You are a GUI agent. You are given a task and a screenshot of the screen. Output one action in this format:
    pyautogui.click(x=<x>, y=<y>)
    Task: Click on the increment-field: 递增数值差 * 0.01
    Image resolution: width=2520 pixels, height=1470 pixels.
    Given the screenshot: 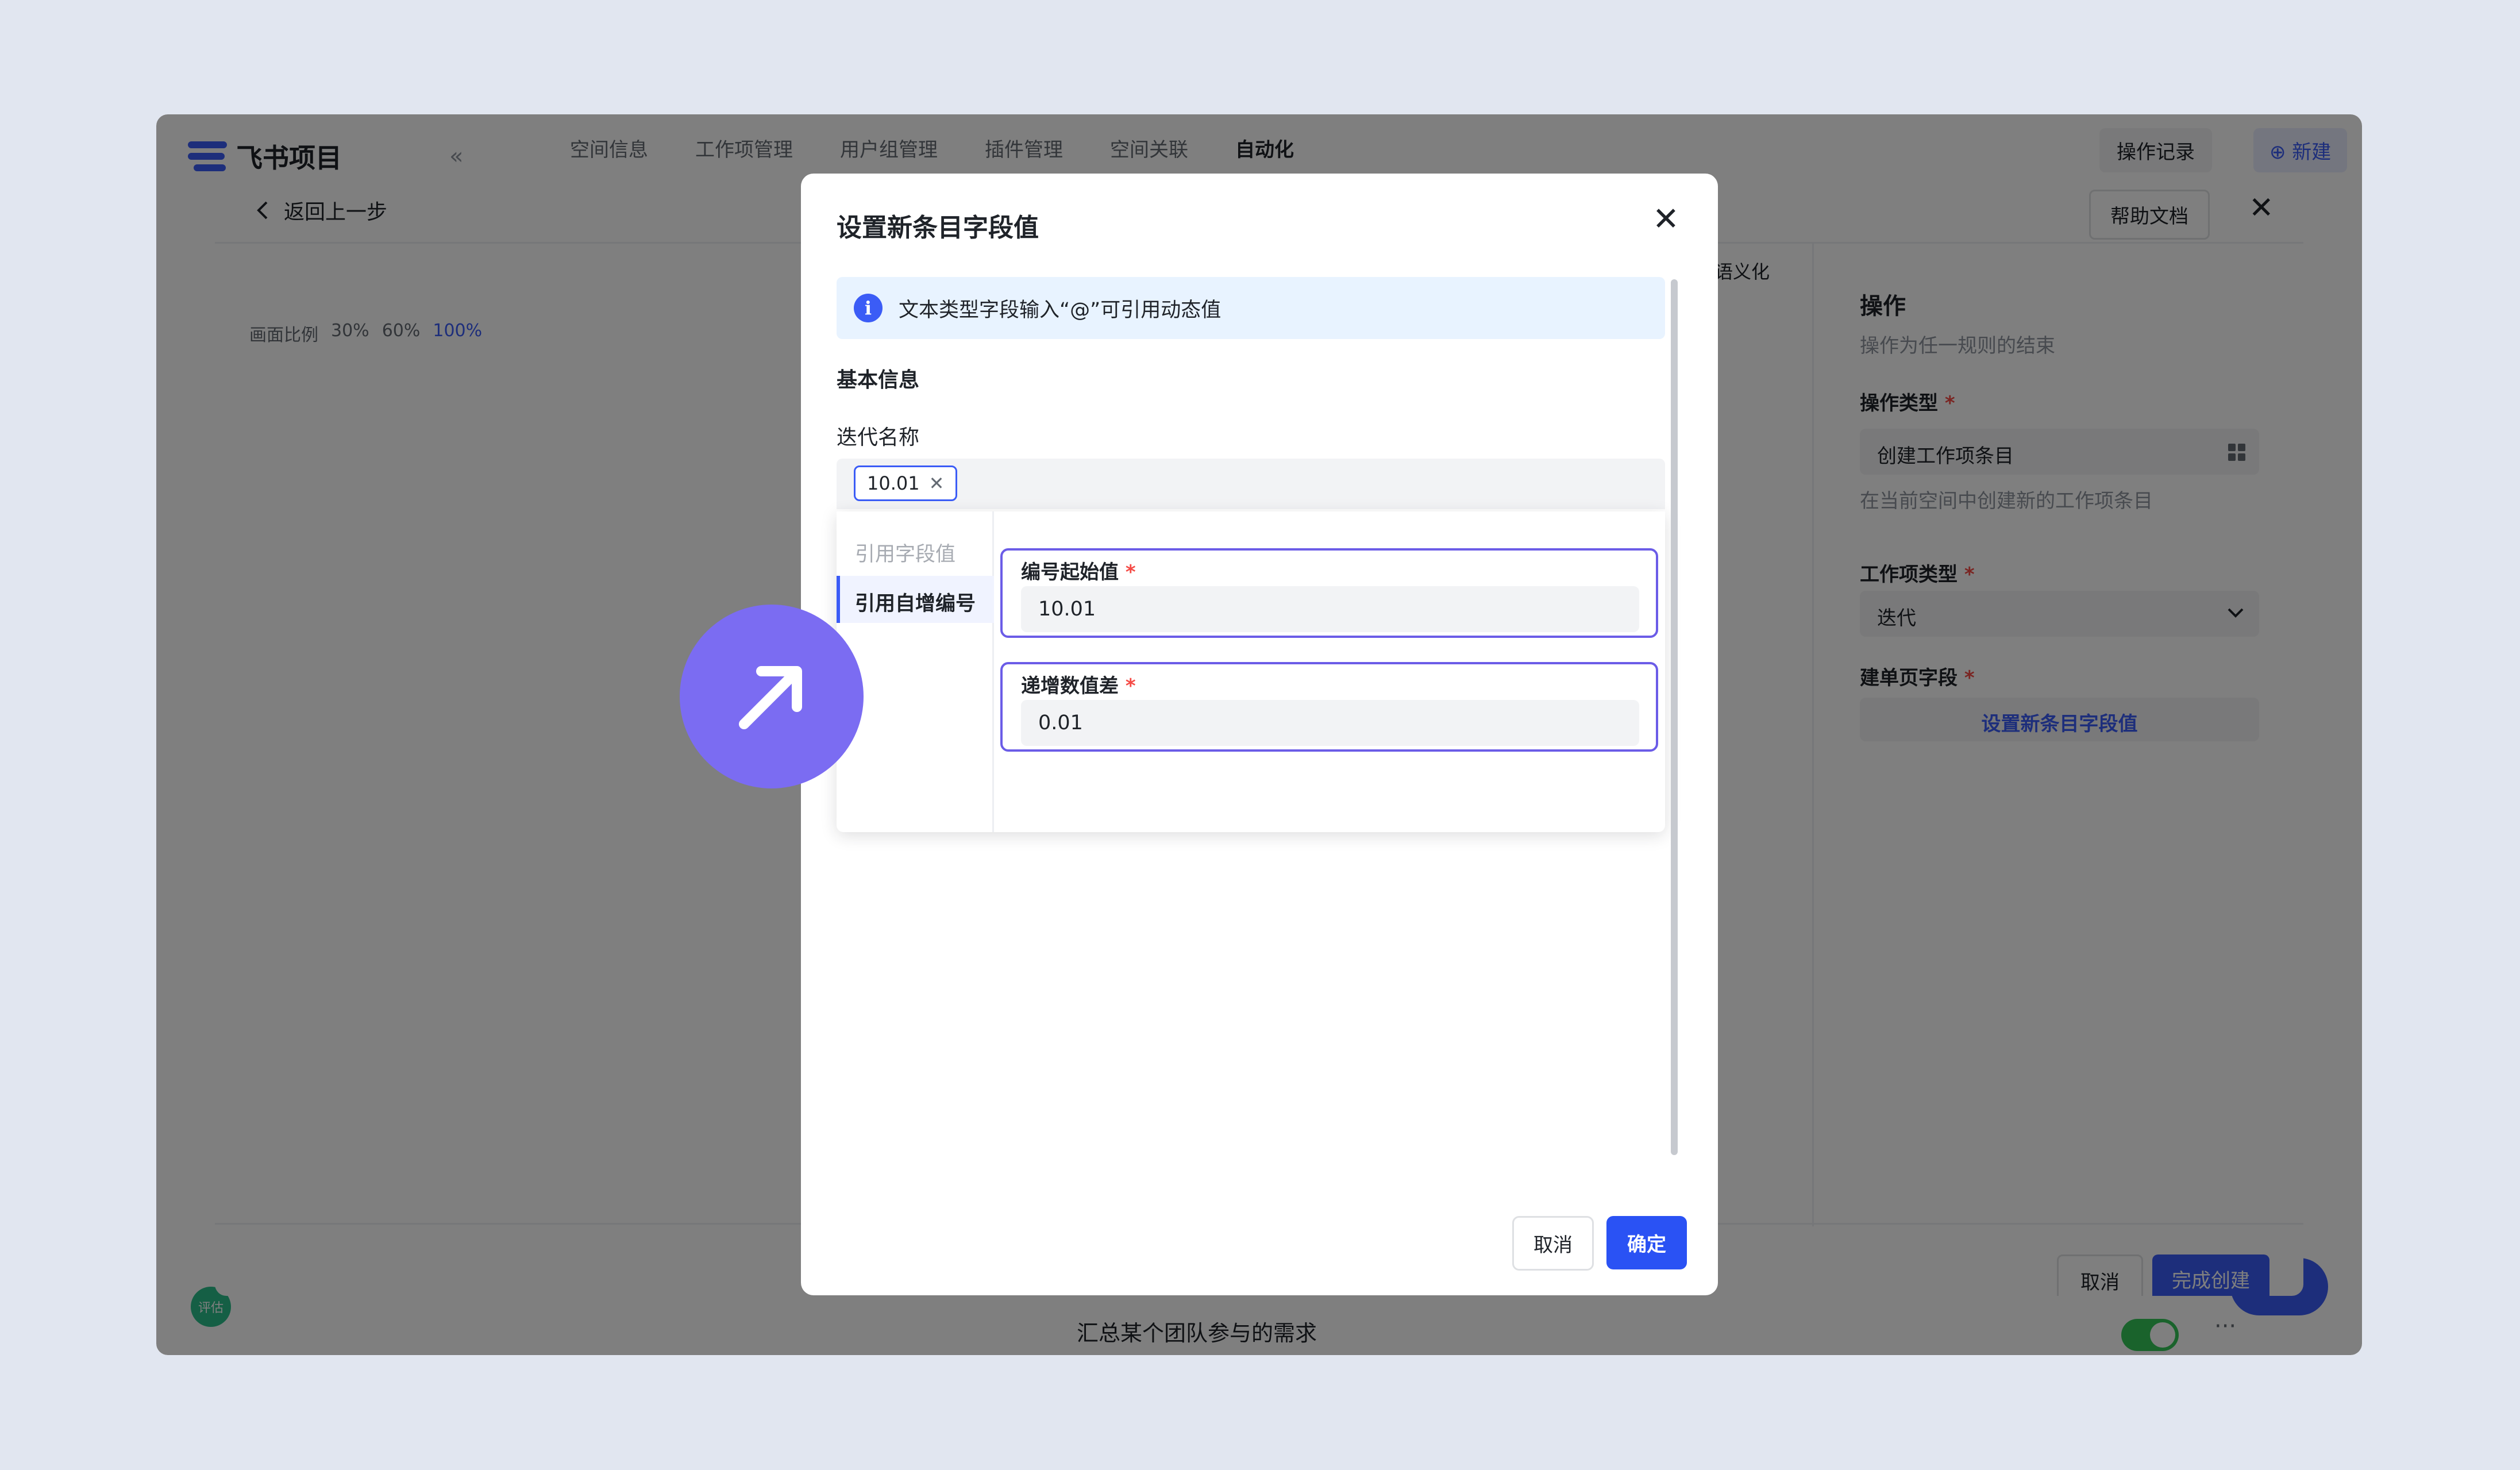 What is the action you would take?
    pyautogui.click(x=1329, y=707)
    